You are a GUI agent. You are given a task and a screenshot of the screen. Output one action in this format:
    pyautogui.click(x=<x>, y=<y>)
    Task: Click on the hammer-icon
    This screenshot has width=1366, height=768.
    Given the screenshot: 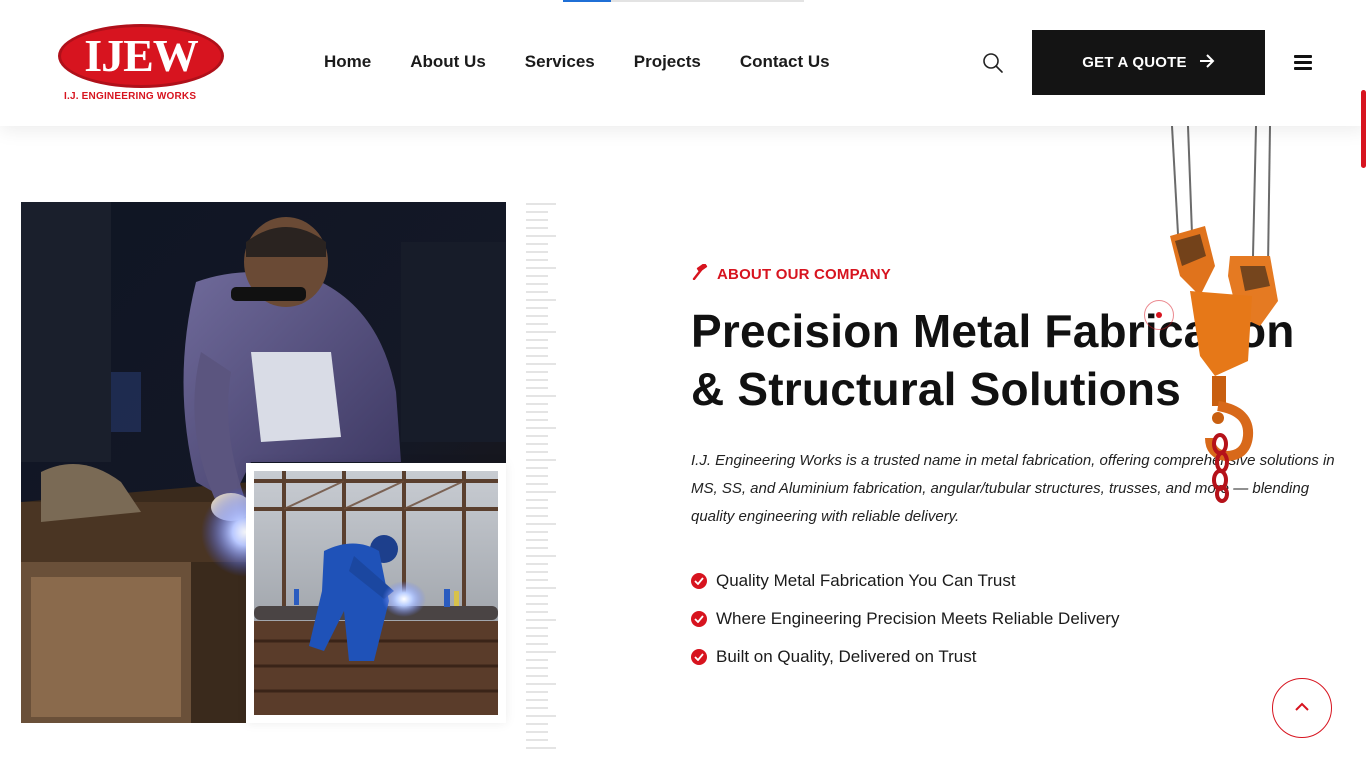 What is the action you would take?
    pyautogui.click(x=700, y=273)
    